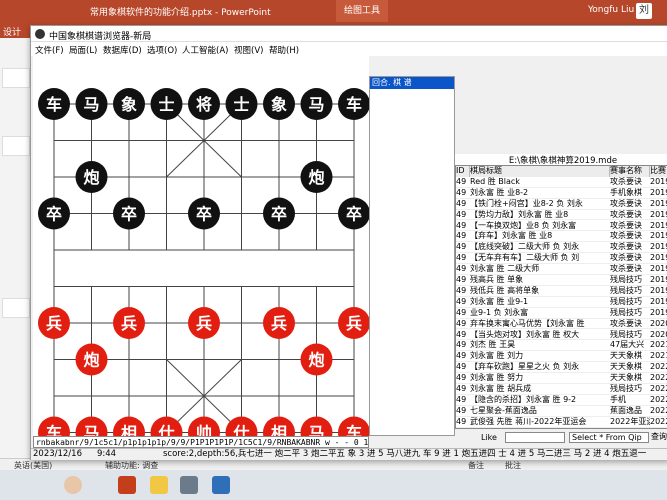  Describe the element at coordinates (659, 437) in the screenshot. I see `query-button: 查询` at that location.